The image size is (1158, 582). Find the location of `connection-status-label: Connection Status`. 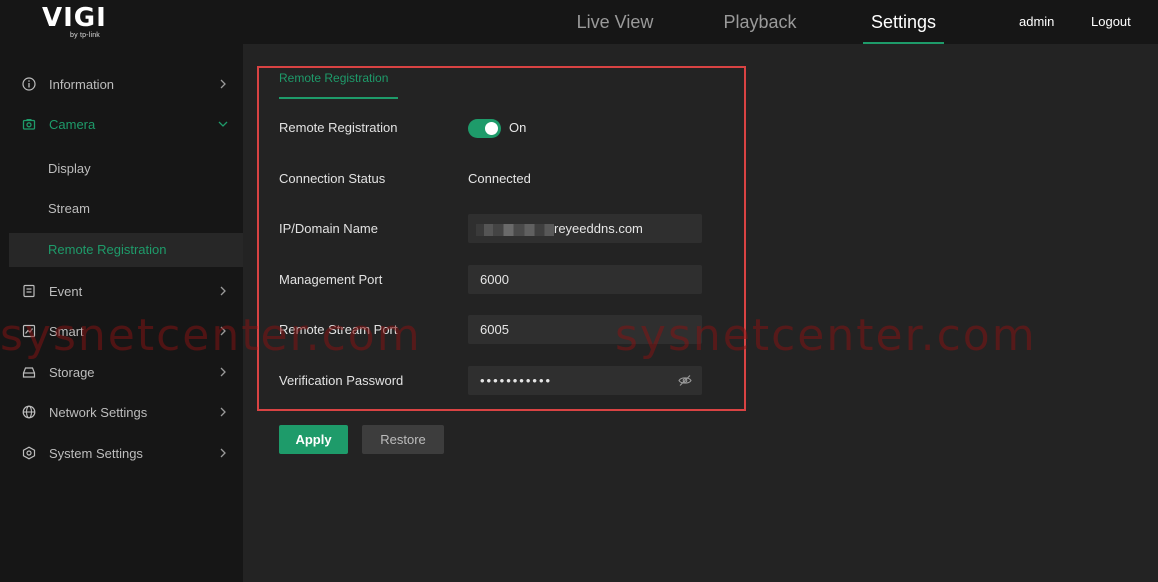

connection-status-label: Connection Status is located at coordinates (332, 178).